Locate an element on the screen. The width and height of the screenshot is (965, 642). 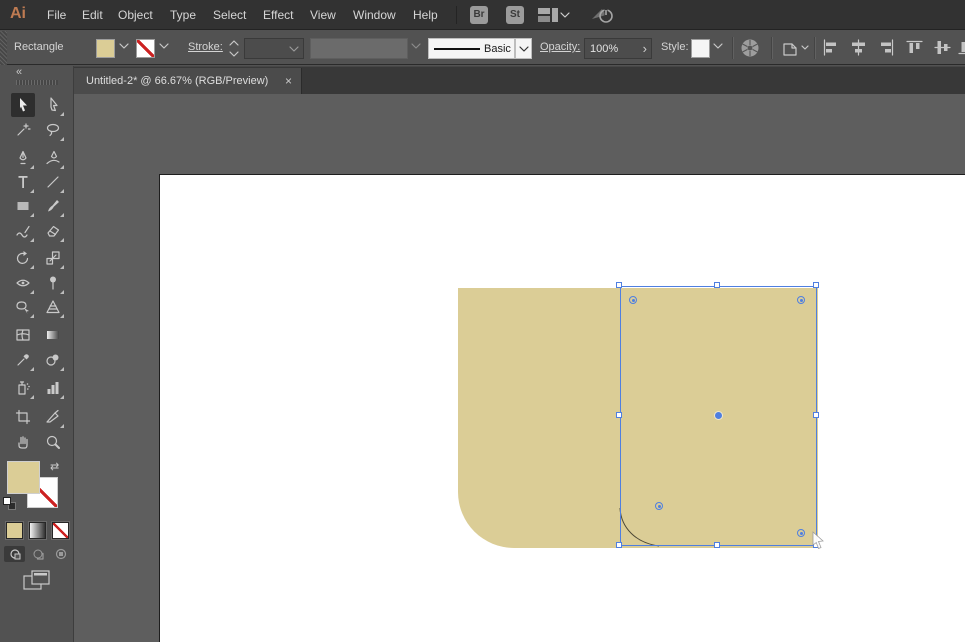
eraser-tool is located at coordinates (53, 231).